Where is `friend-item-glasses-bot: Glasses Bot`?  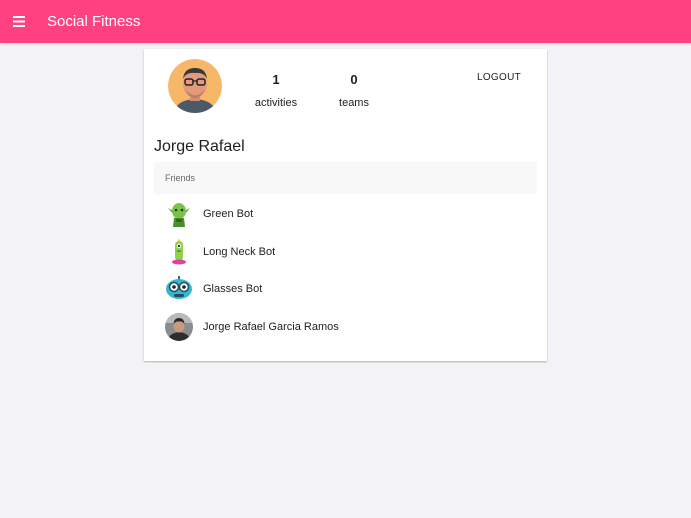 friend-item-glasses-bot: Glasses Bot is located at coordinates (345, 289).